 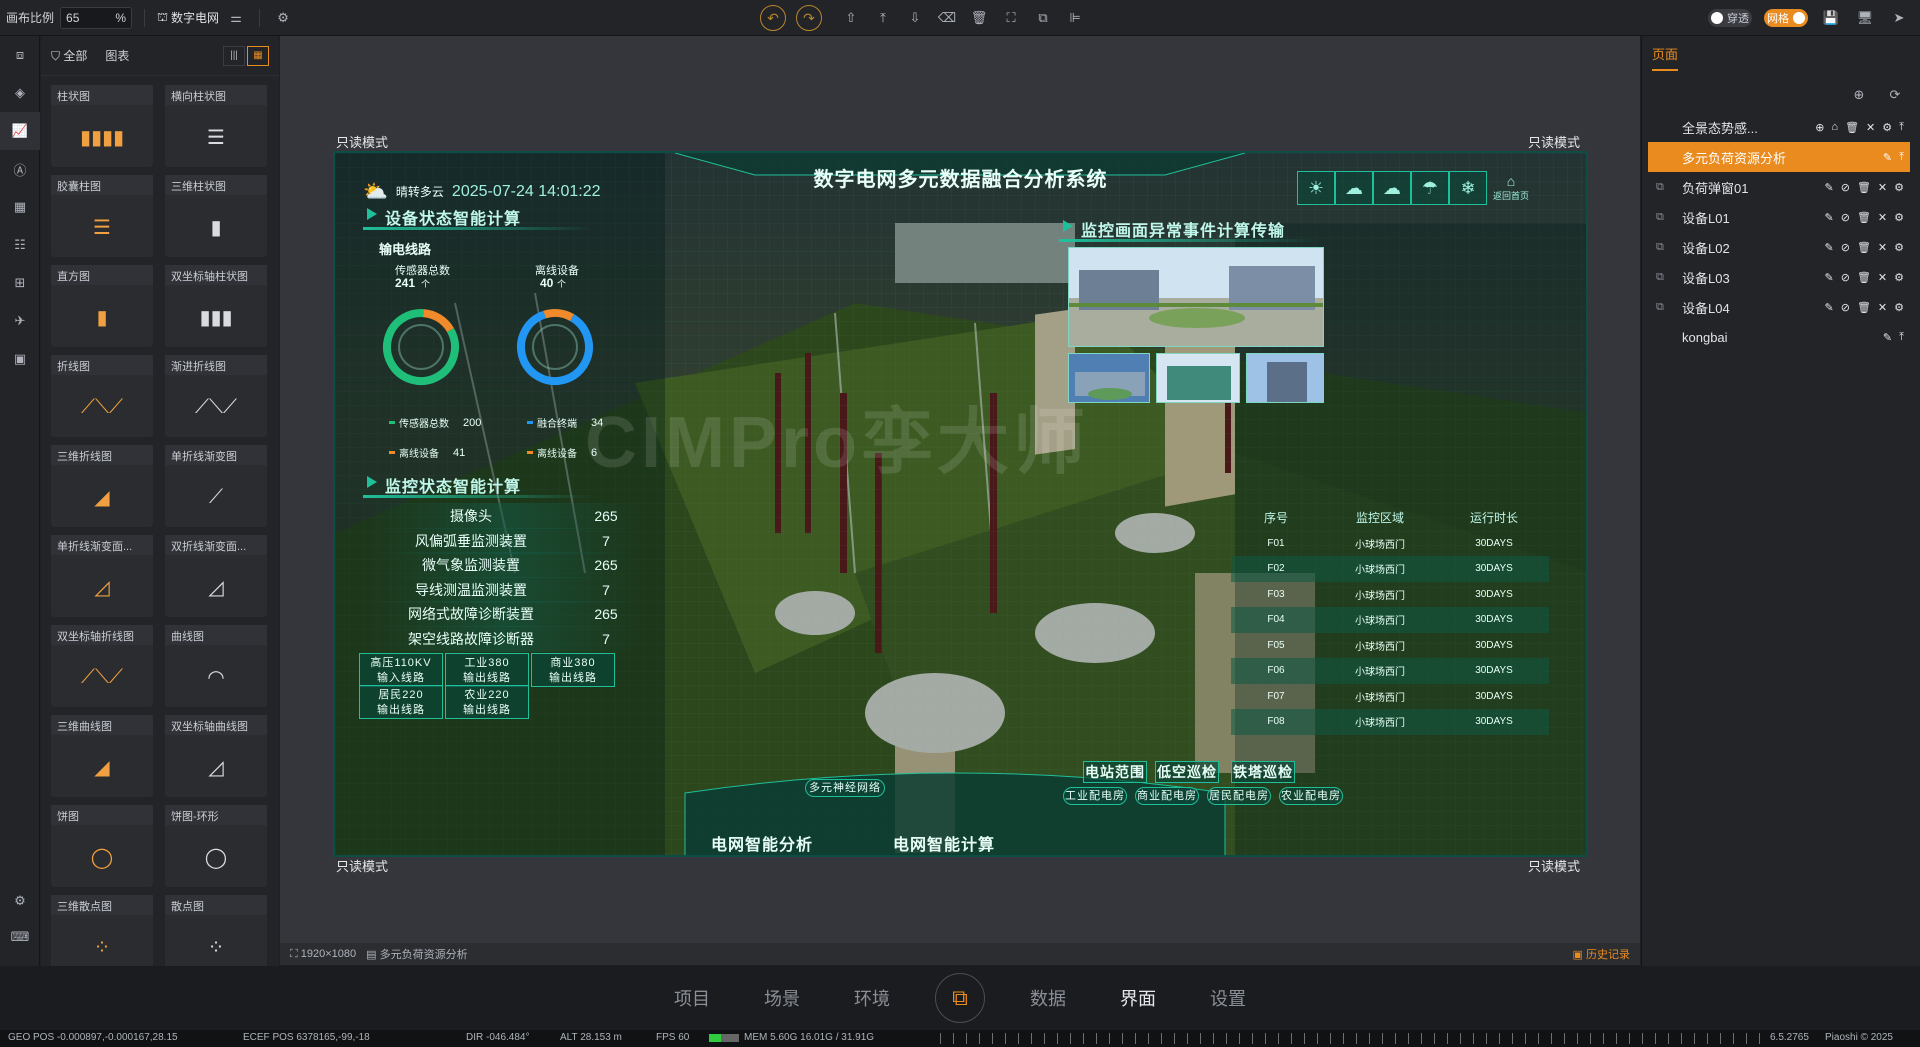 I want to click on tab-pages: 页面, so click(x=1665, y=57).